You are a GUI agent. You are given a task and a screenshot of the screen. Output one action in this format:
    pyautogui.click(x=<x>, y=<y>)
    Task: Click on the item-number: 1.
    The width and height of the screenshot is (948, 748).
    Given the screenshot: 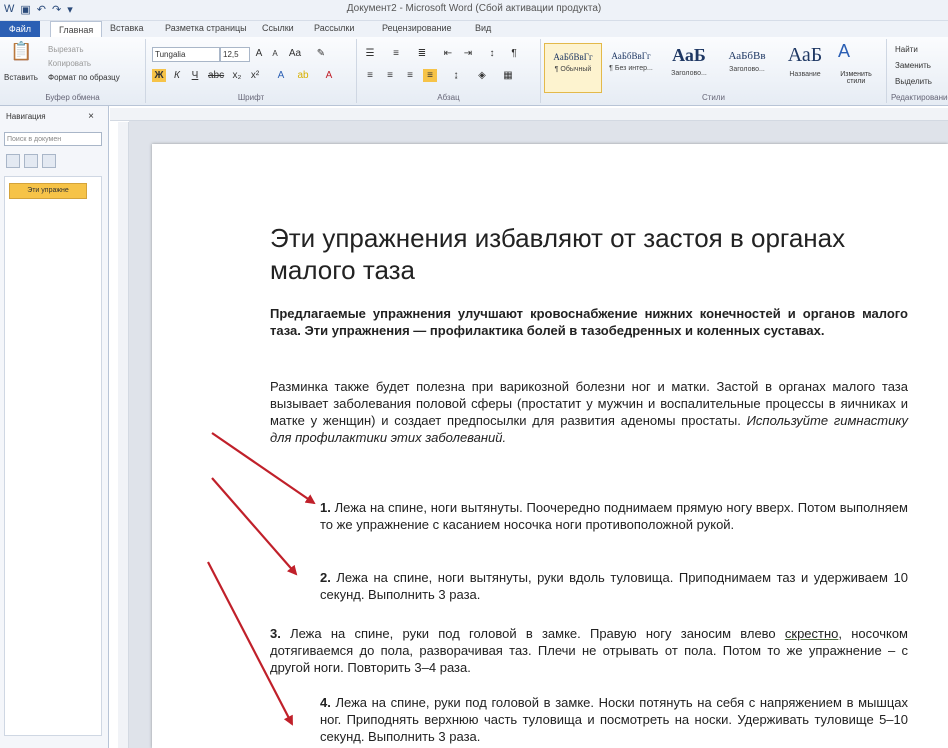 What is the action you would take?
    pyautogui.click(x=325, y=507)
    